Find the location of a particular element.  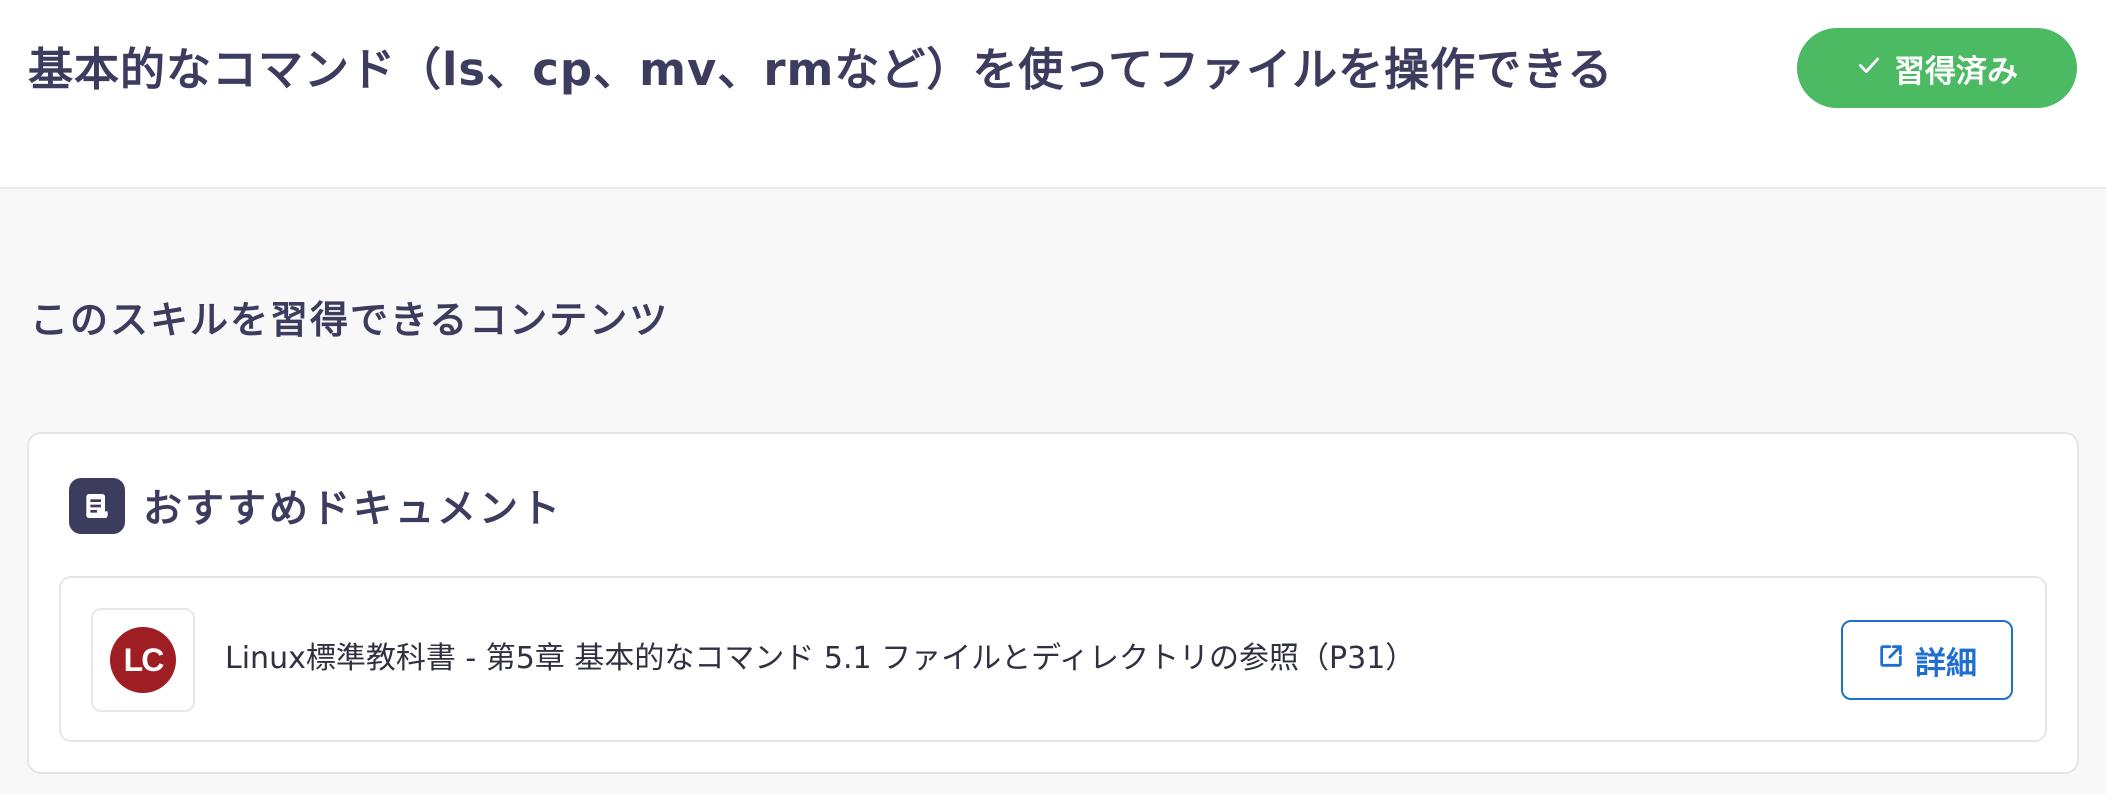

acquired-status-button: 習得済み is located at coordinates (1937, 68).